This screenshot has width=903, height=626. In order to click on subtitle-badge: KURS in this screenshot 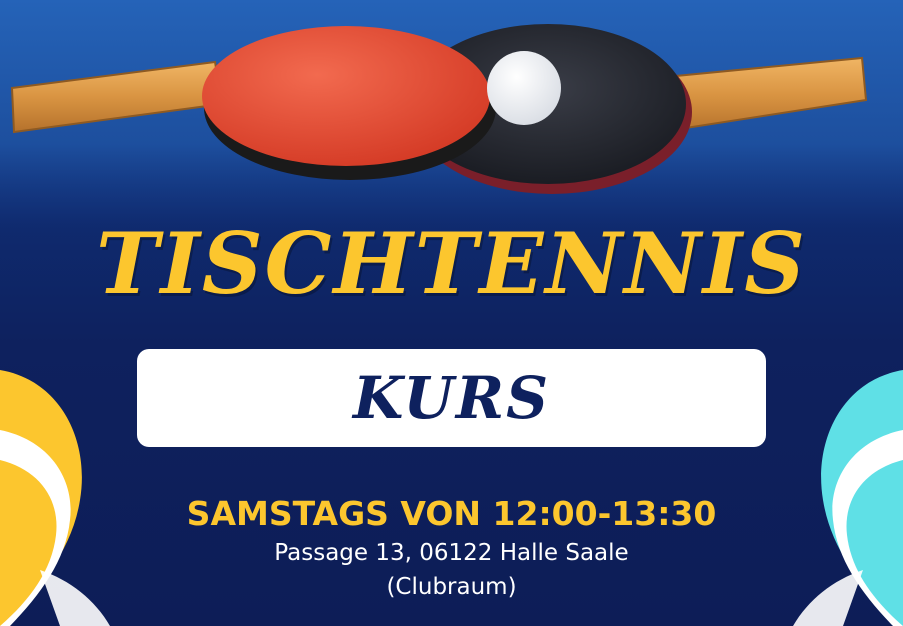, I will do `click(451, 398)`.